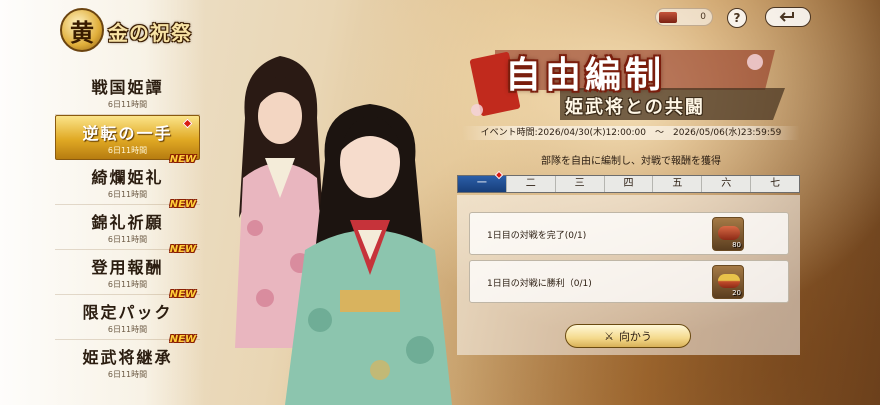  What do you see at coordinates (537, 236) in the screenshot?
I see `mission-text: 1日目の対戦を完了(0/1)` at bounding box center [537, 236].